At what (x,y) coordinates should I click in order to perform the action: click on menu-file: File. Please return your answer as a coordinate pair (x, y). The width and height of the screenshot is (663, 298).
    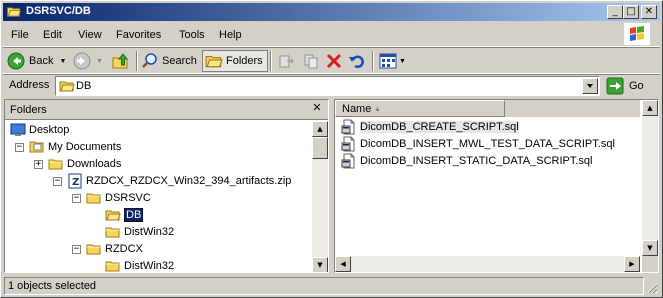
    Looking at the image, I should click on (20, 35).